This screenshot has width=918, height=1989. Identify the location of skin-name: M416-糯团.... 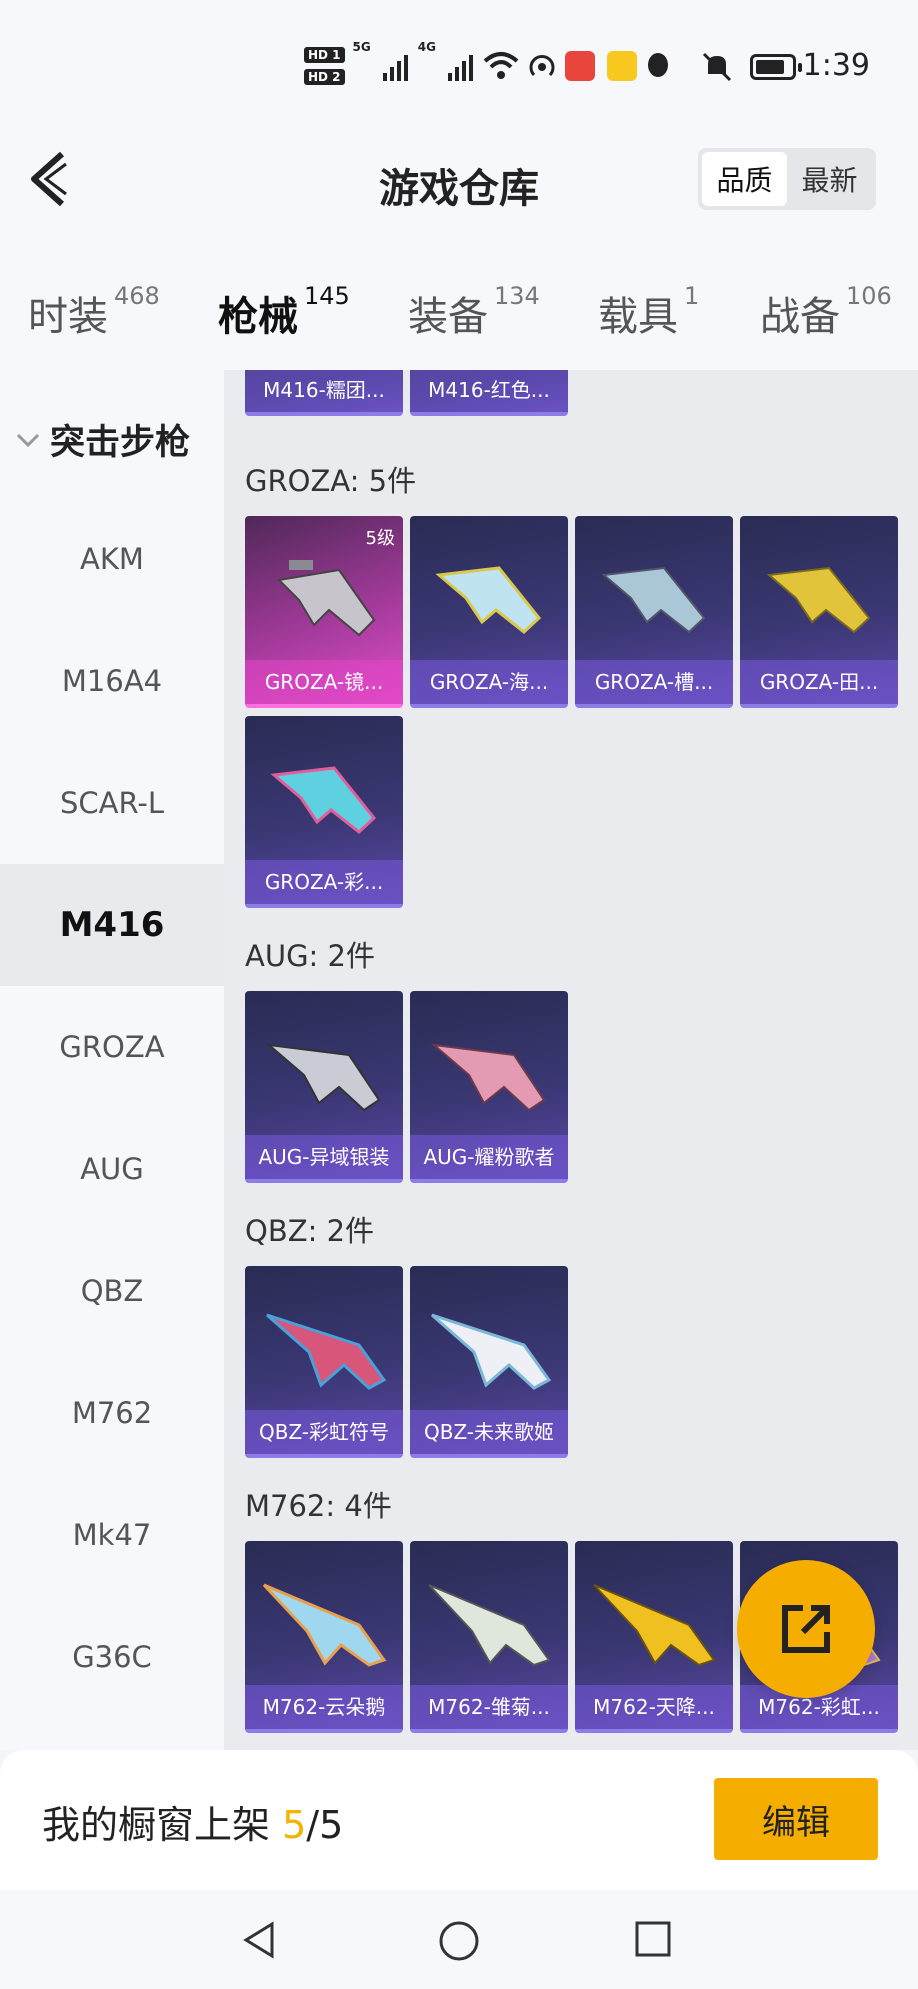
(324, 391).